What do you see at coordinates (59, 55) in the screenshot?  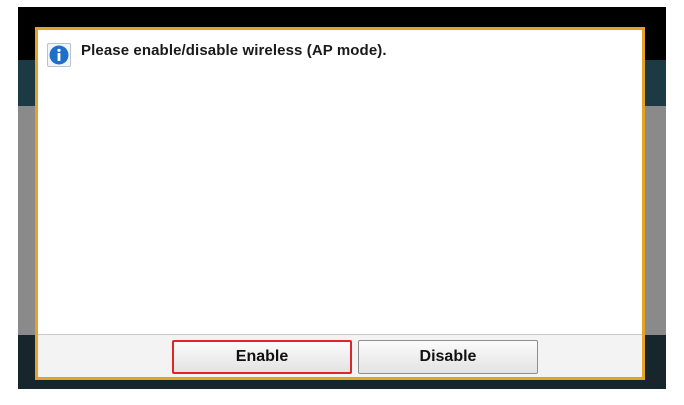 I see `info-icon` at bounding box center [59, 55].